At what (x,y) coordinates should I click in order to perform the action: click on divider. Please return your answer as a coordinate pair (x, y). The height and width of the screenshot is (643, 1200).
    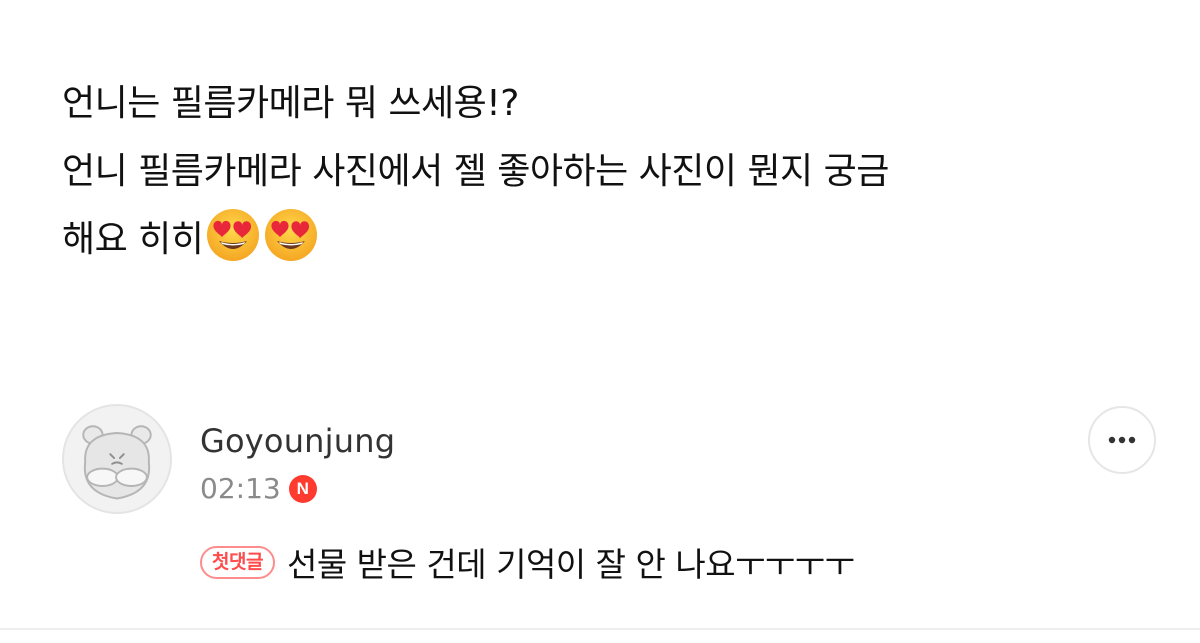
    Looking at the image, I should click on (600, 629).